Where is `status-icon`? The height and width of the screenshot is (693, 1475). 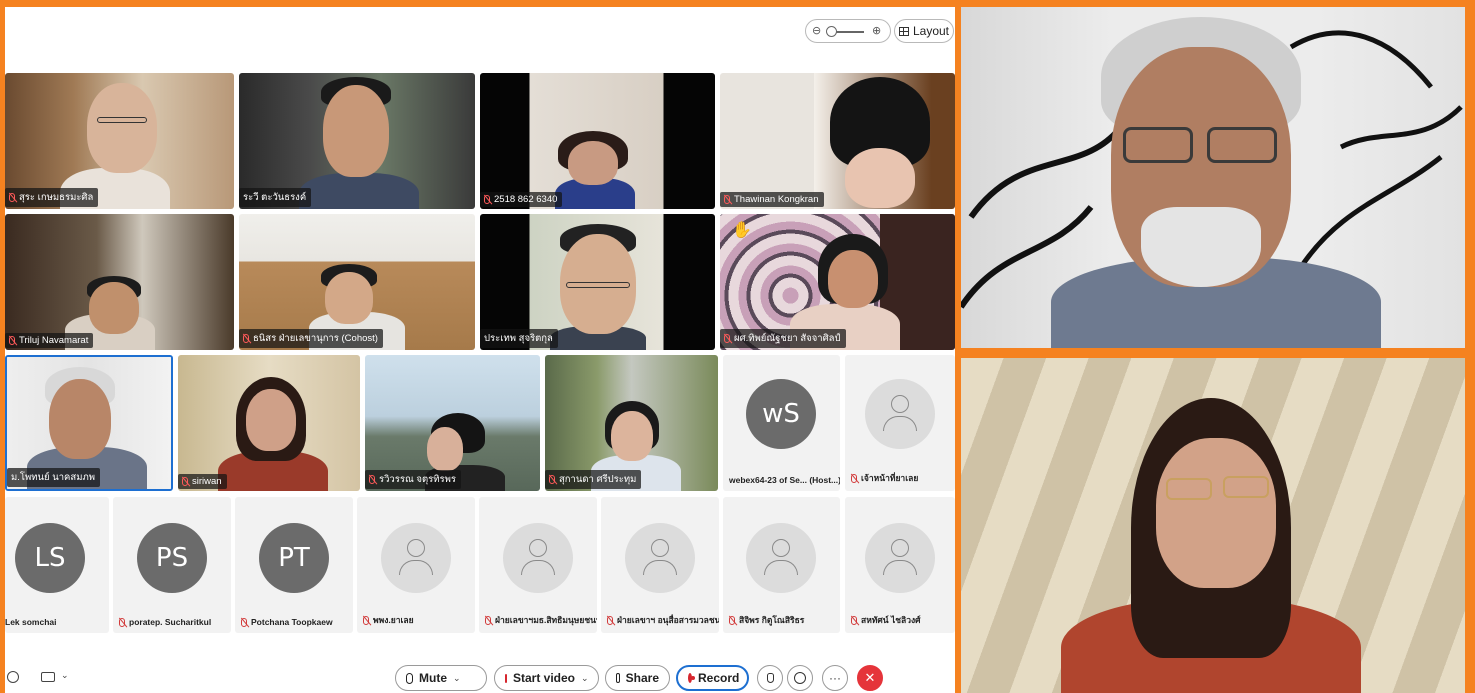
status-icon is located at coordinates (13, 677).